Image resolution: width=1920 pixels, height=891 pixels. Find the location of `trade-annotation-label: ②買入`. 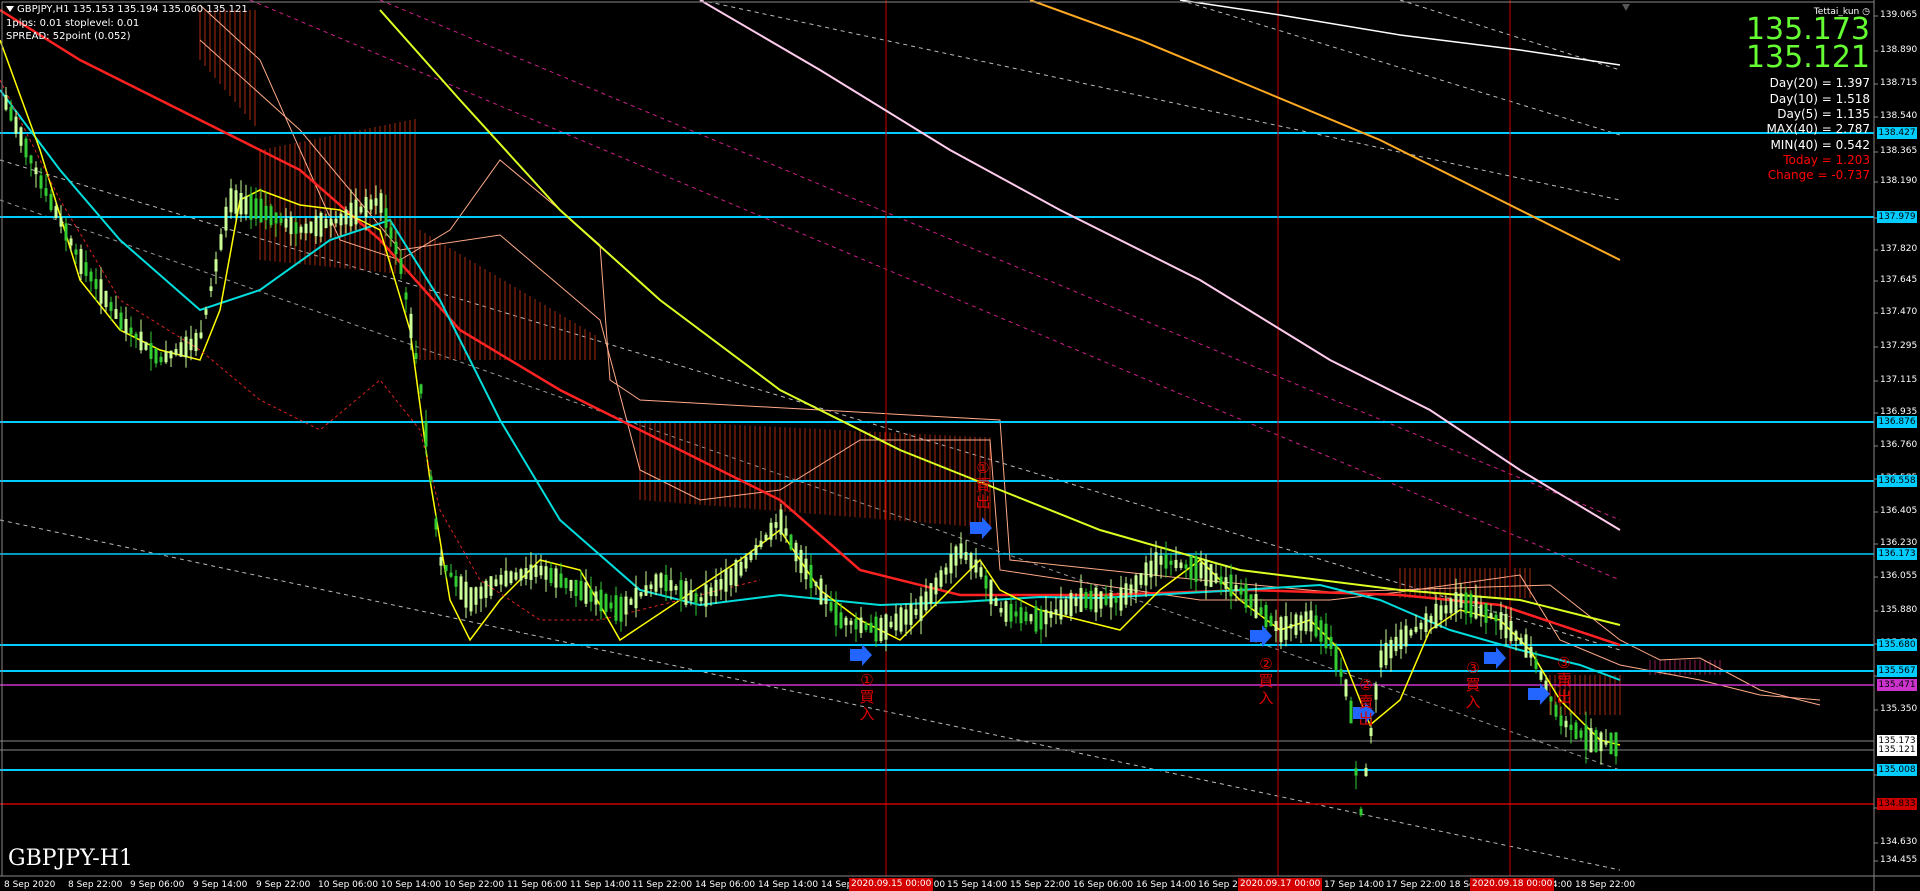

trade-annotation-label: ②買入 is located at coordinates (1266, 681).